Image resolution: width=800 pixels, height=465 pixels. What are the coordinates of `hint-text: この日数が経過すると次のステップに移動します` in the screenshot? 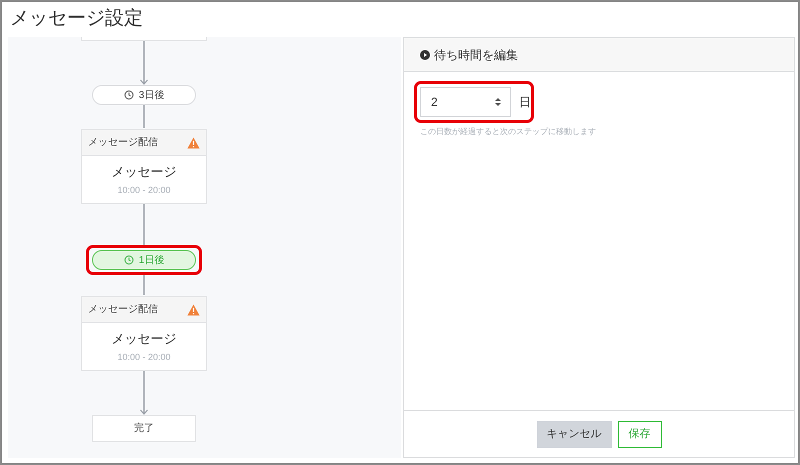 It's located at (508, 132).